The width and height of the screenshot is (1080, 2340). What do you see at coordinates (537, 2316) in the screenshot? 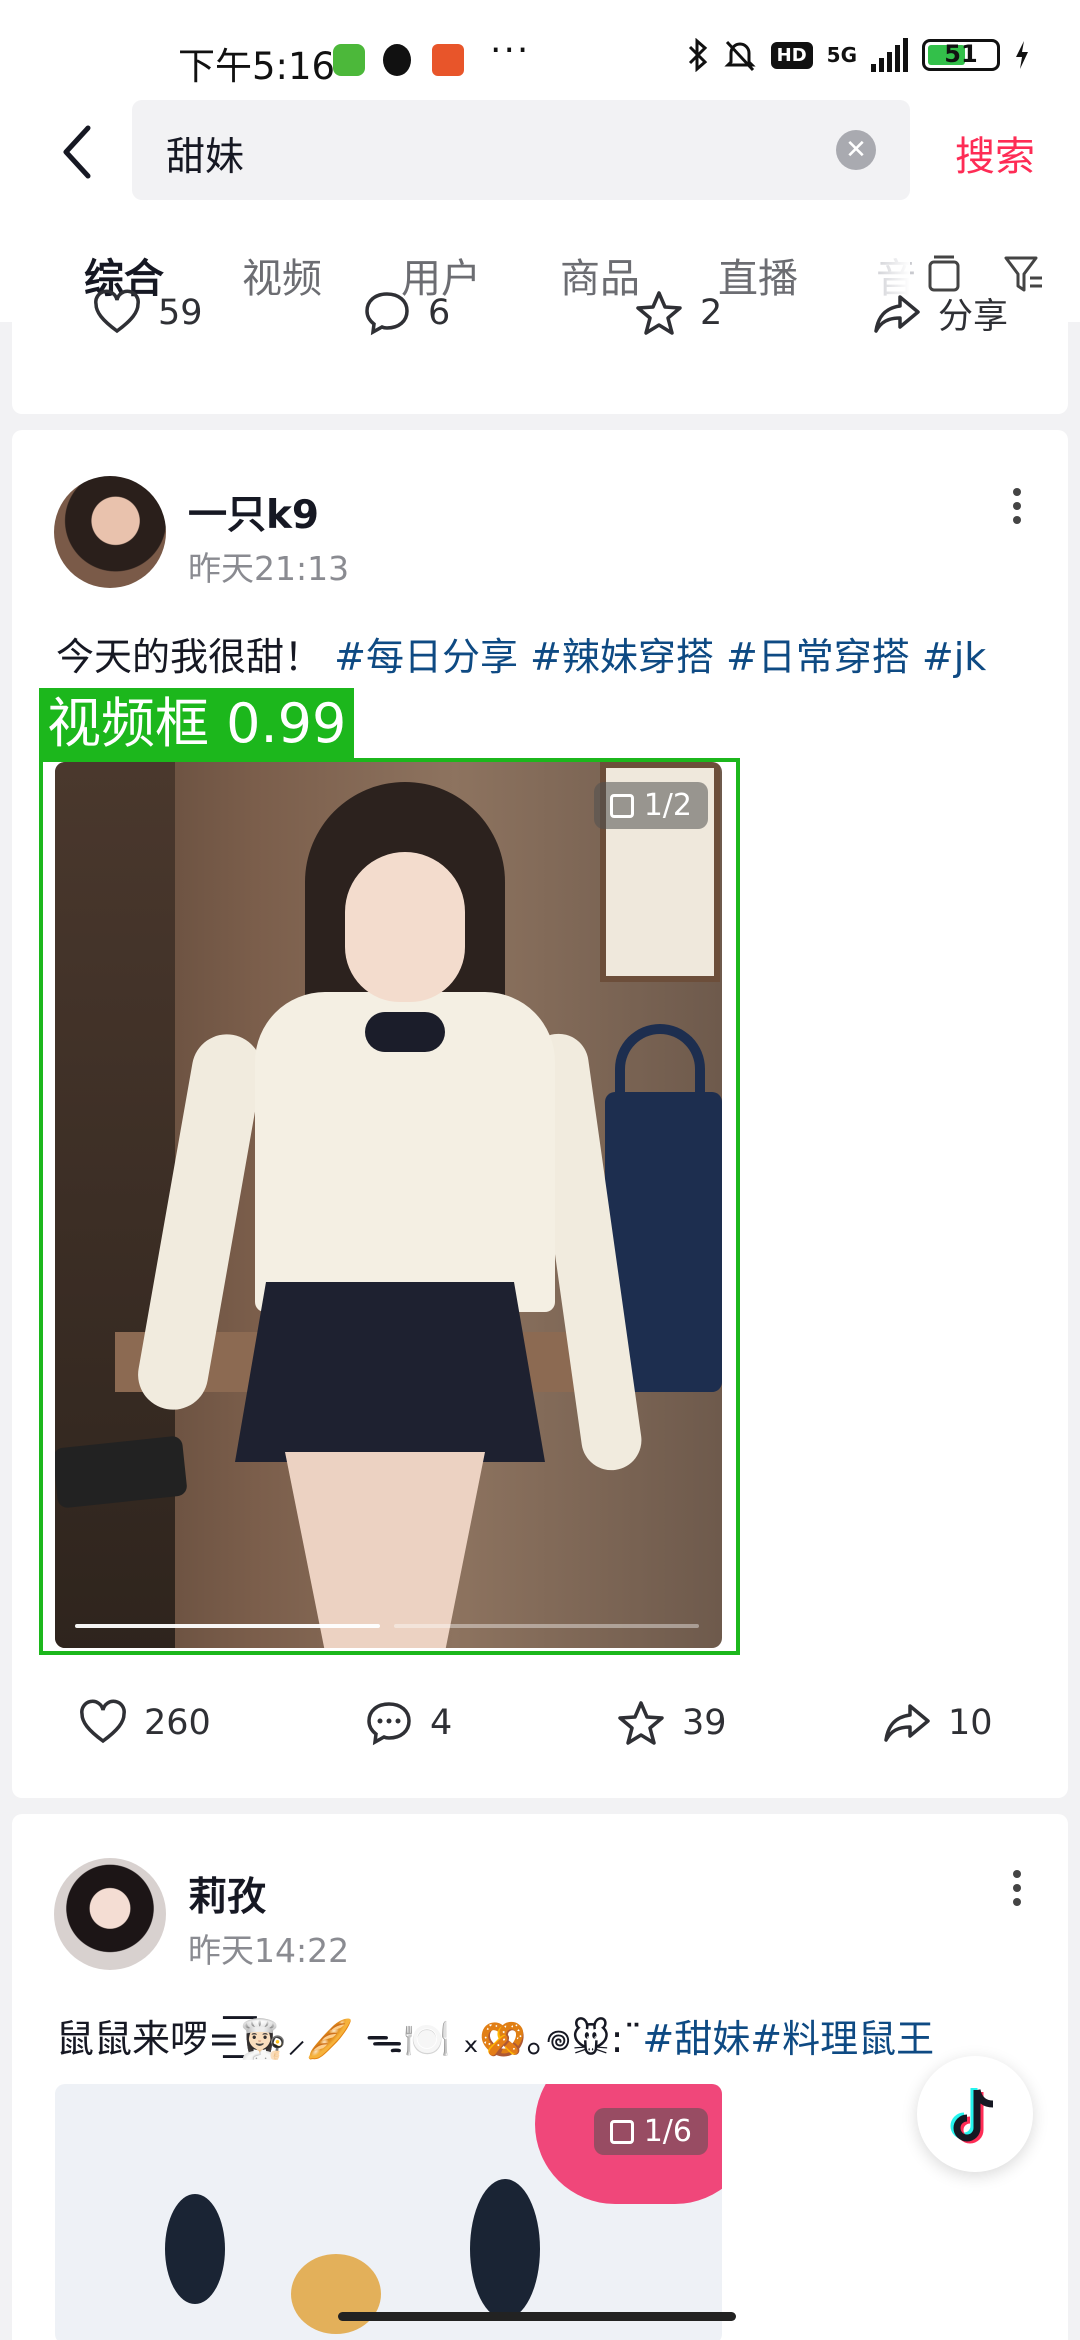
I see `home-indicator` at bounding box center [537, 2316].